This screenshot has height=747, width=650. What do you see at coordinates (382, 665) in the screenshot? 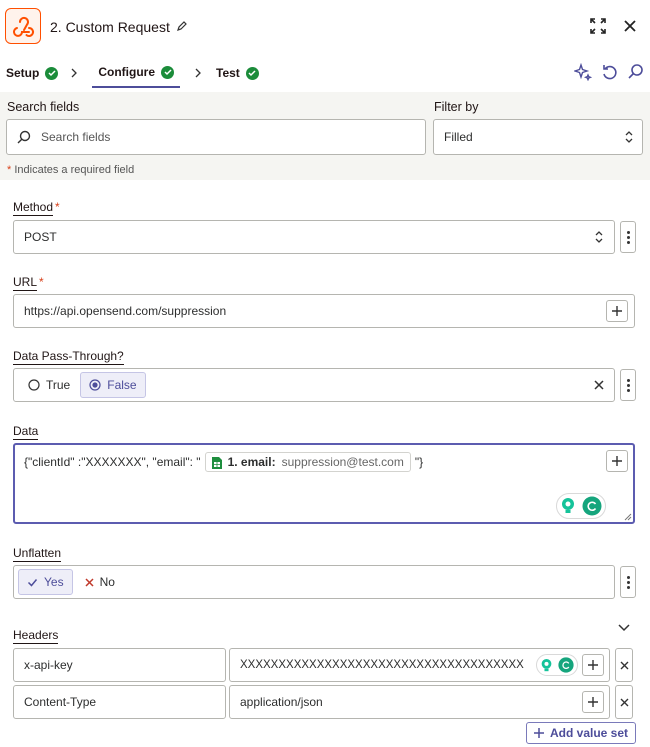
I see `header-value-text: XXXXXXXXXXXXXXXXXXXXXXXXXXXXXXXXXXXXX` at bounding box center [382, 665].